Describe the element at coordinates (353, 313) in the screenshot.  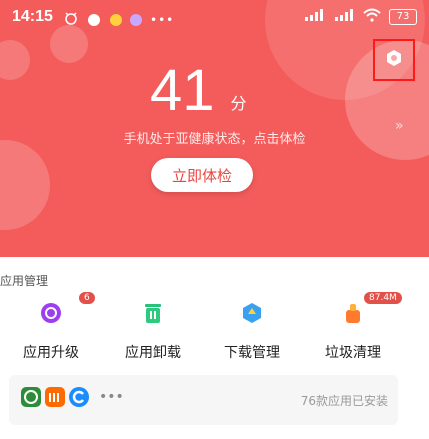
I see `clean-icon` at that location.